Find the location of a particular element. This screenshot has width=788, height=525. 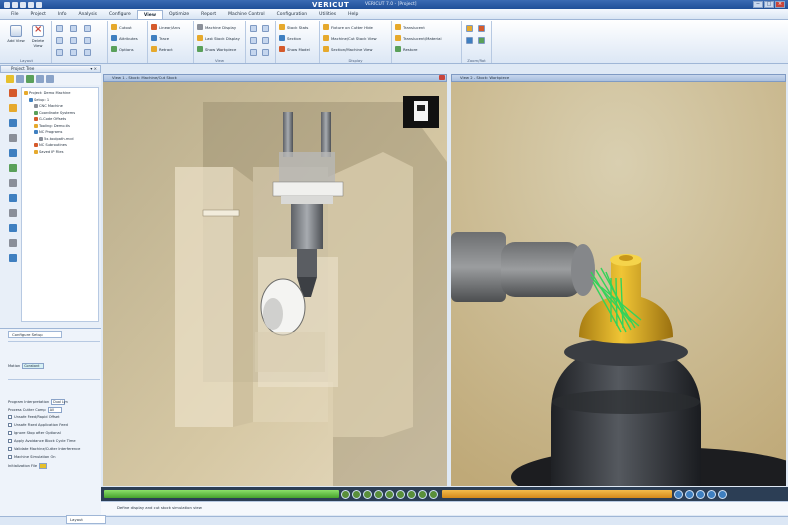

configure-tab: Configure Setup is located at coordinates (35, 334).